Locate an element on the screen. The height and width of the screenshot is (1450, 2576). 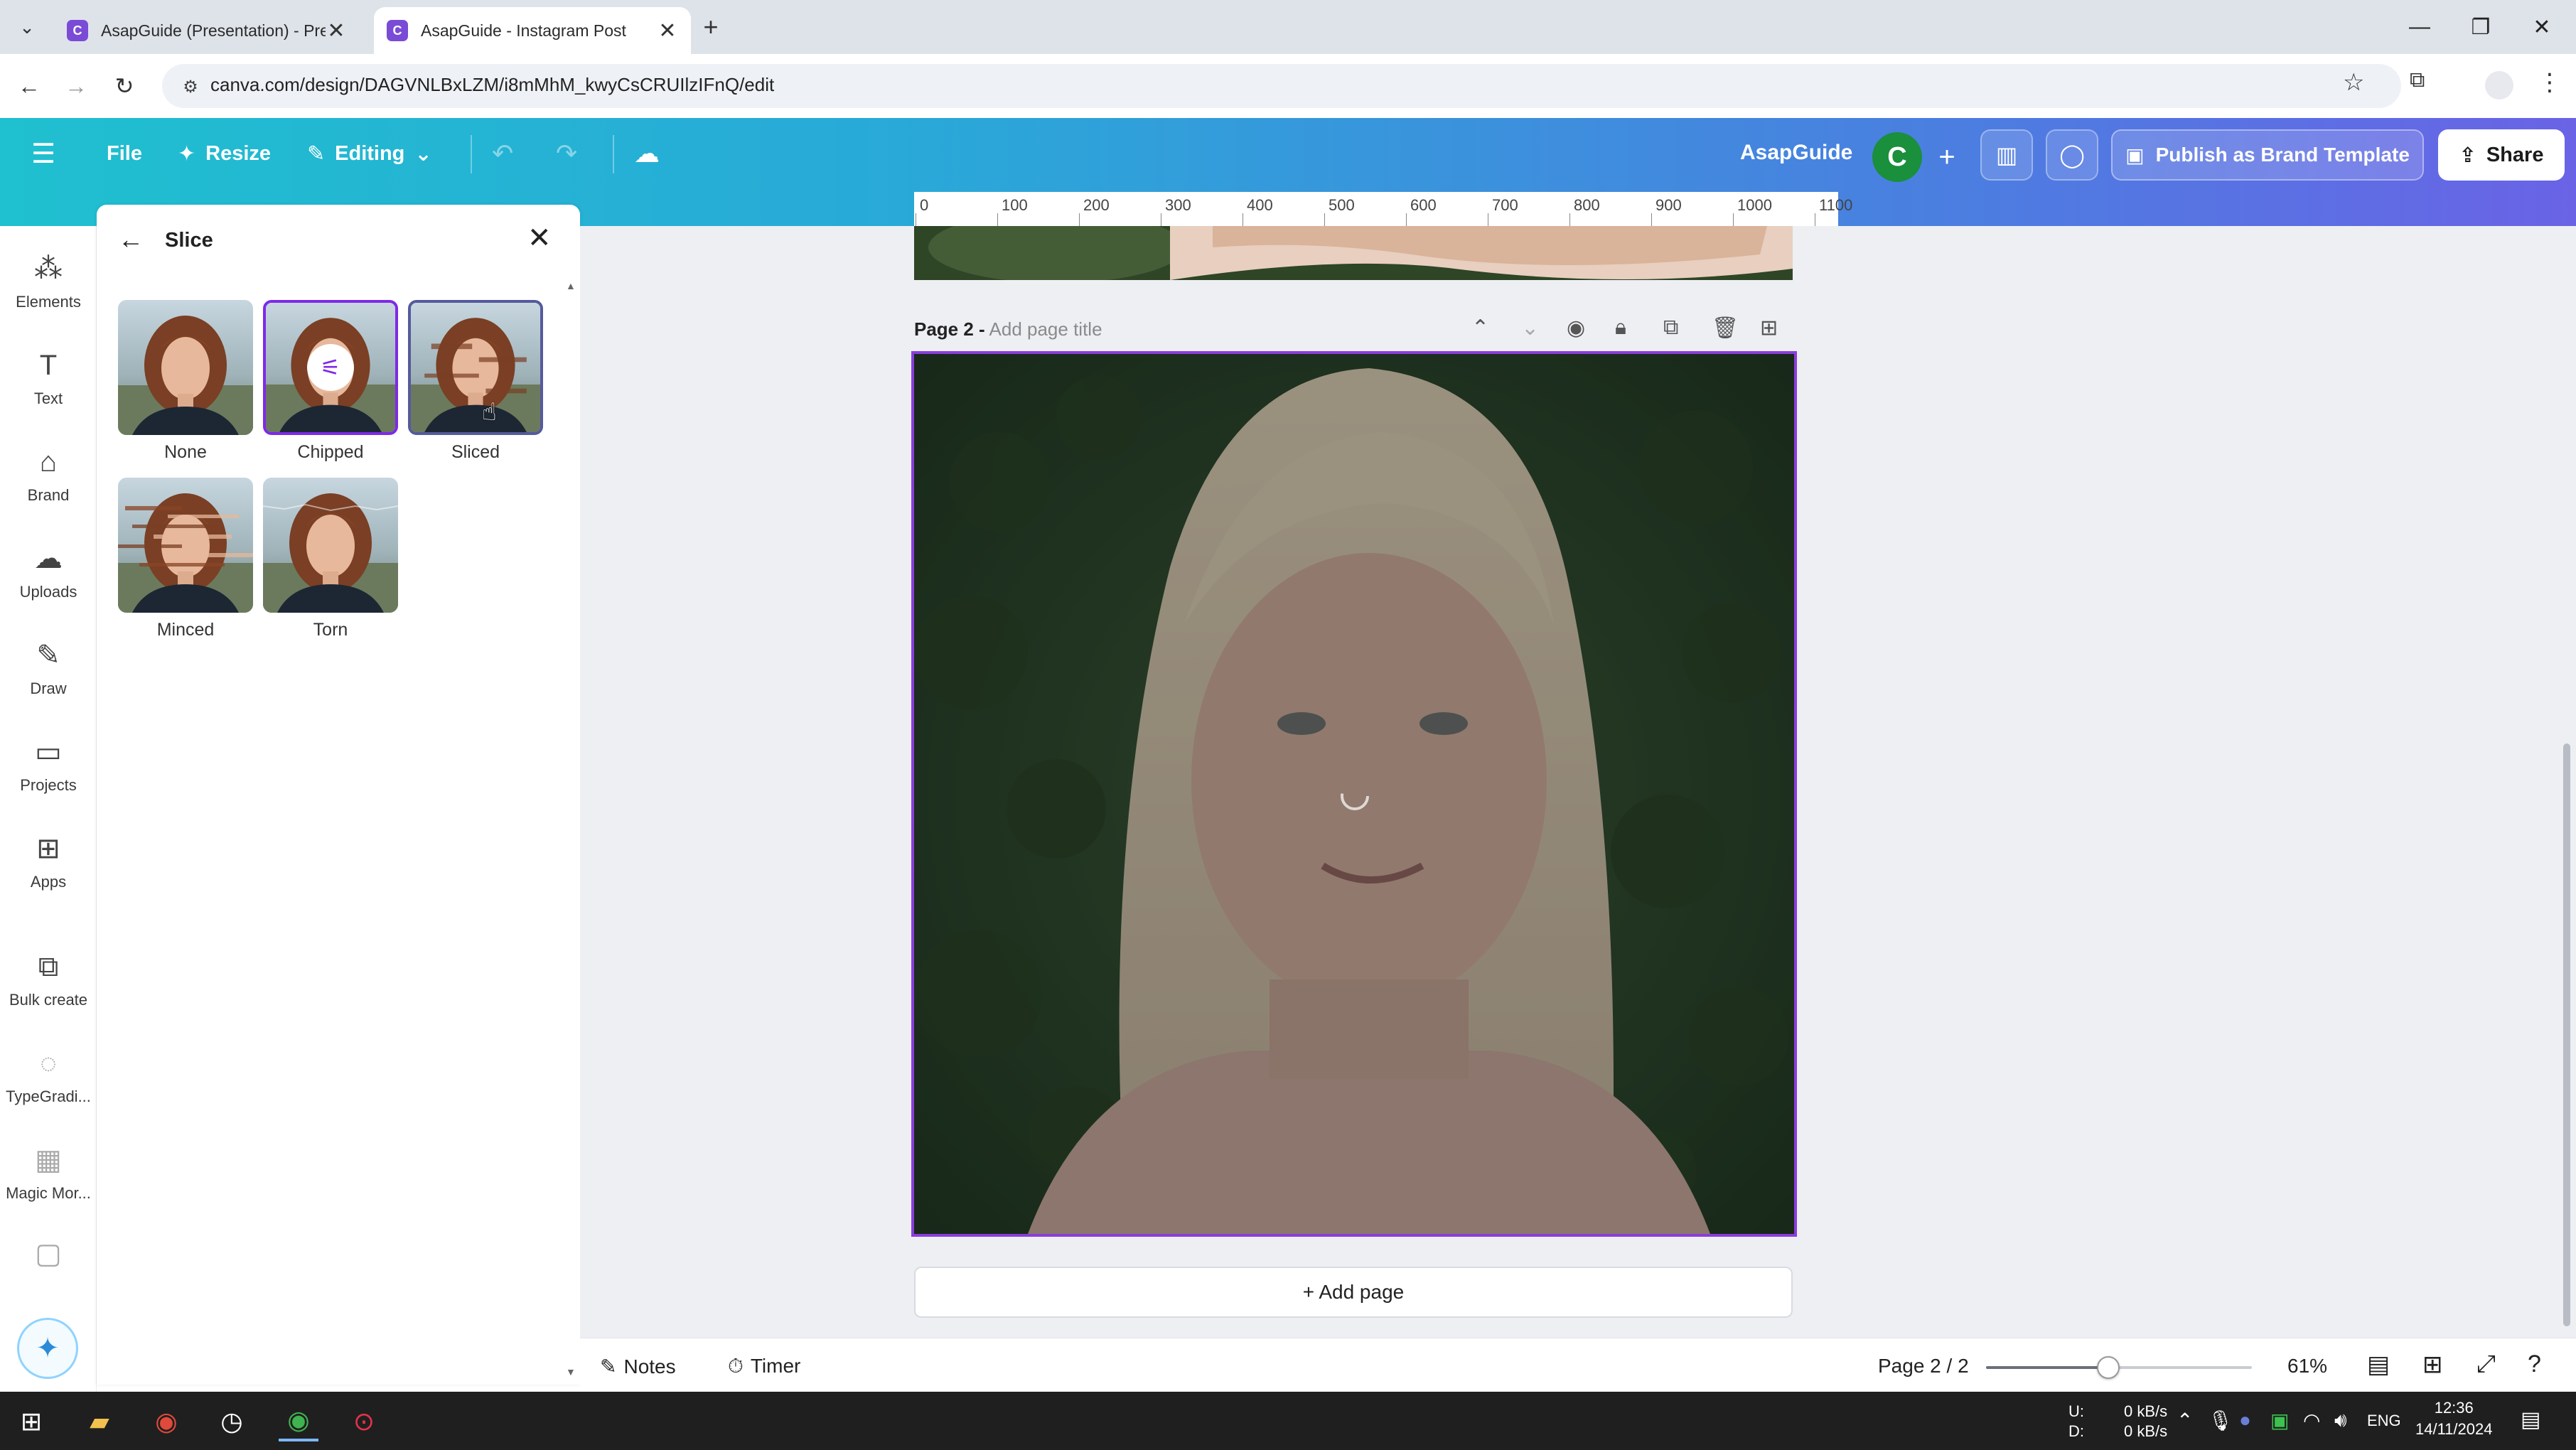
browser-menu-icon: ⋮ is located at coordinates (2550, 82).